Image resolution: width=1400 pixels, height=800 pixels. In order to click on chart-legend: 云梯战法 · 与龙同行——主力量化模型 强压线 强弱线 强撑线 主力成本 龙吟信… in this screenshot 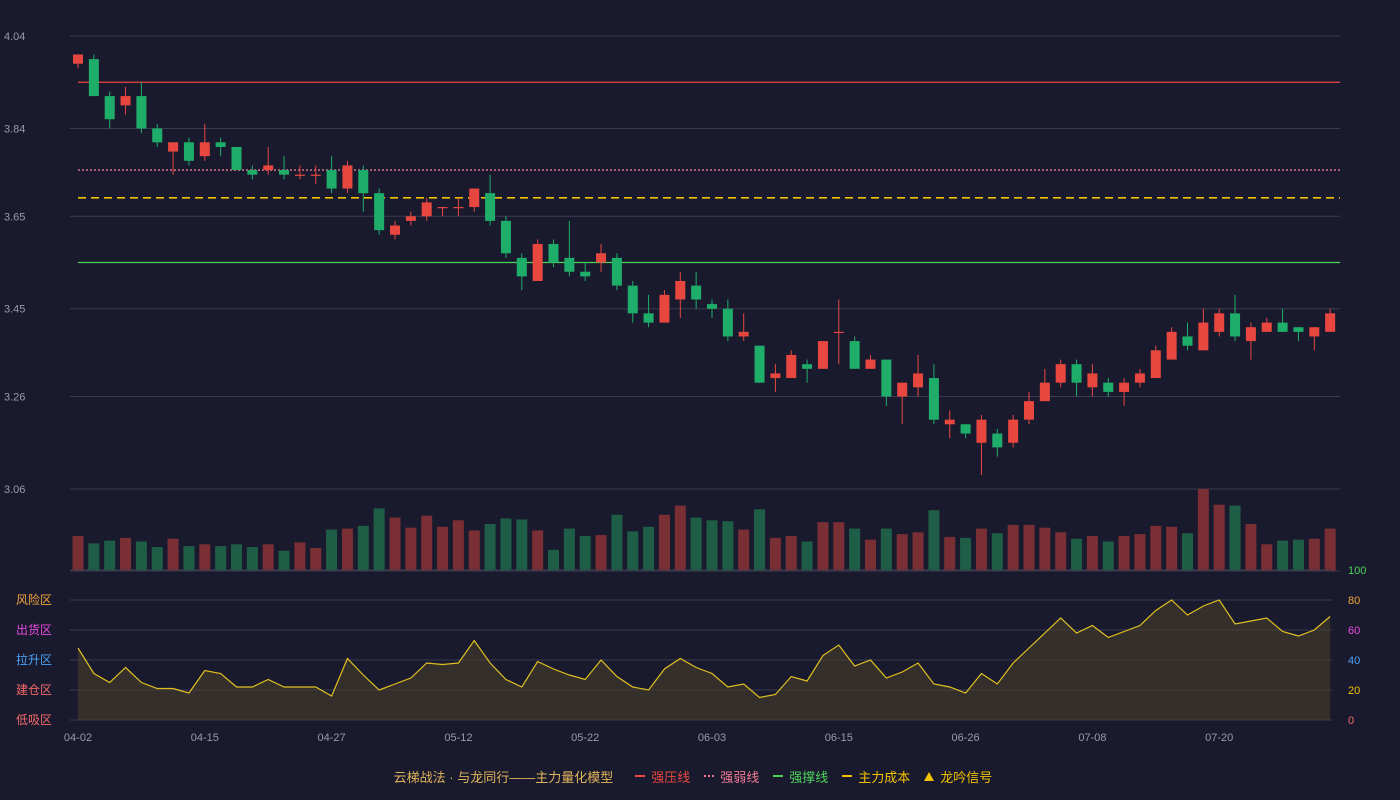, I will do `click(700, 776)`.